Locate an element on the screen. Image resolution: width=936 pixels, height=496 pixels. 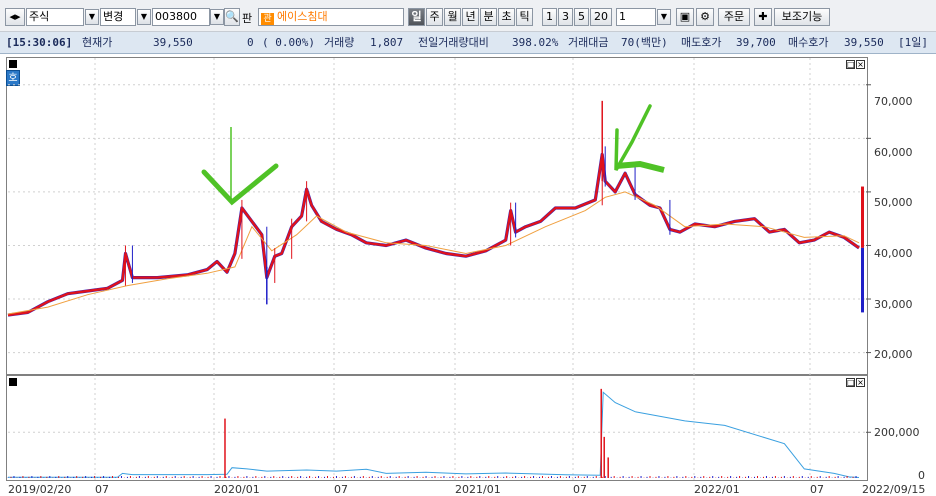
price-range-bar-up is located at coordinates (862, 217).